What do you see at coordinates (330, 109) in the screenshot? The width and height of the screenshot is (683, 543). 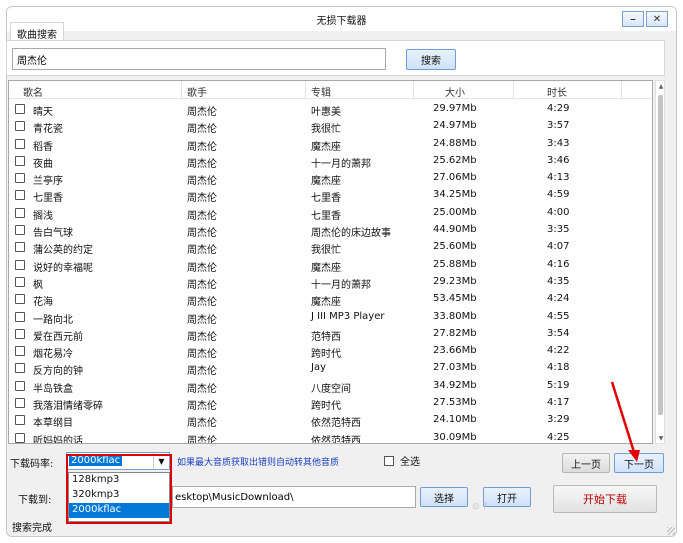 I see `table-row: 晴天 周杰伦 叶惠美 29.97Mb 4:29` at bounding box center [330, 109].